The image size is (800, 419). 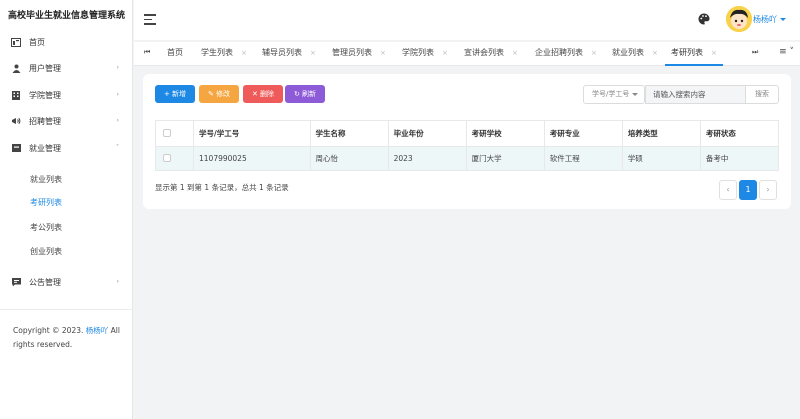 What do you see at coordinates (175, 54) in the screenshot?
I see `tab-home: 首页` at bounding box center [175, 54].